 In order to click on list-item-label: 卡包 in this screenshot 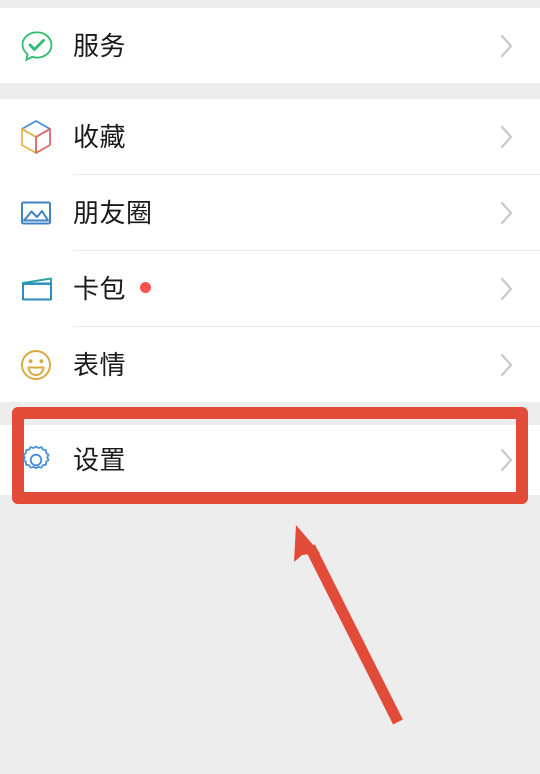, I will do `click(284, 289)`.